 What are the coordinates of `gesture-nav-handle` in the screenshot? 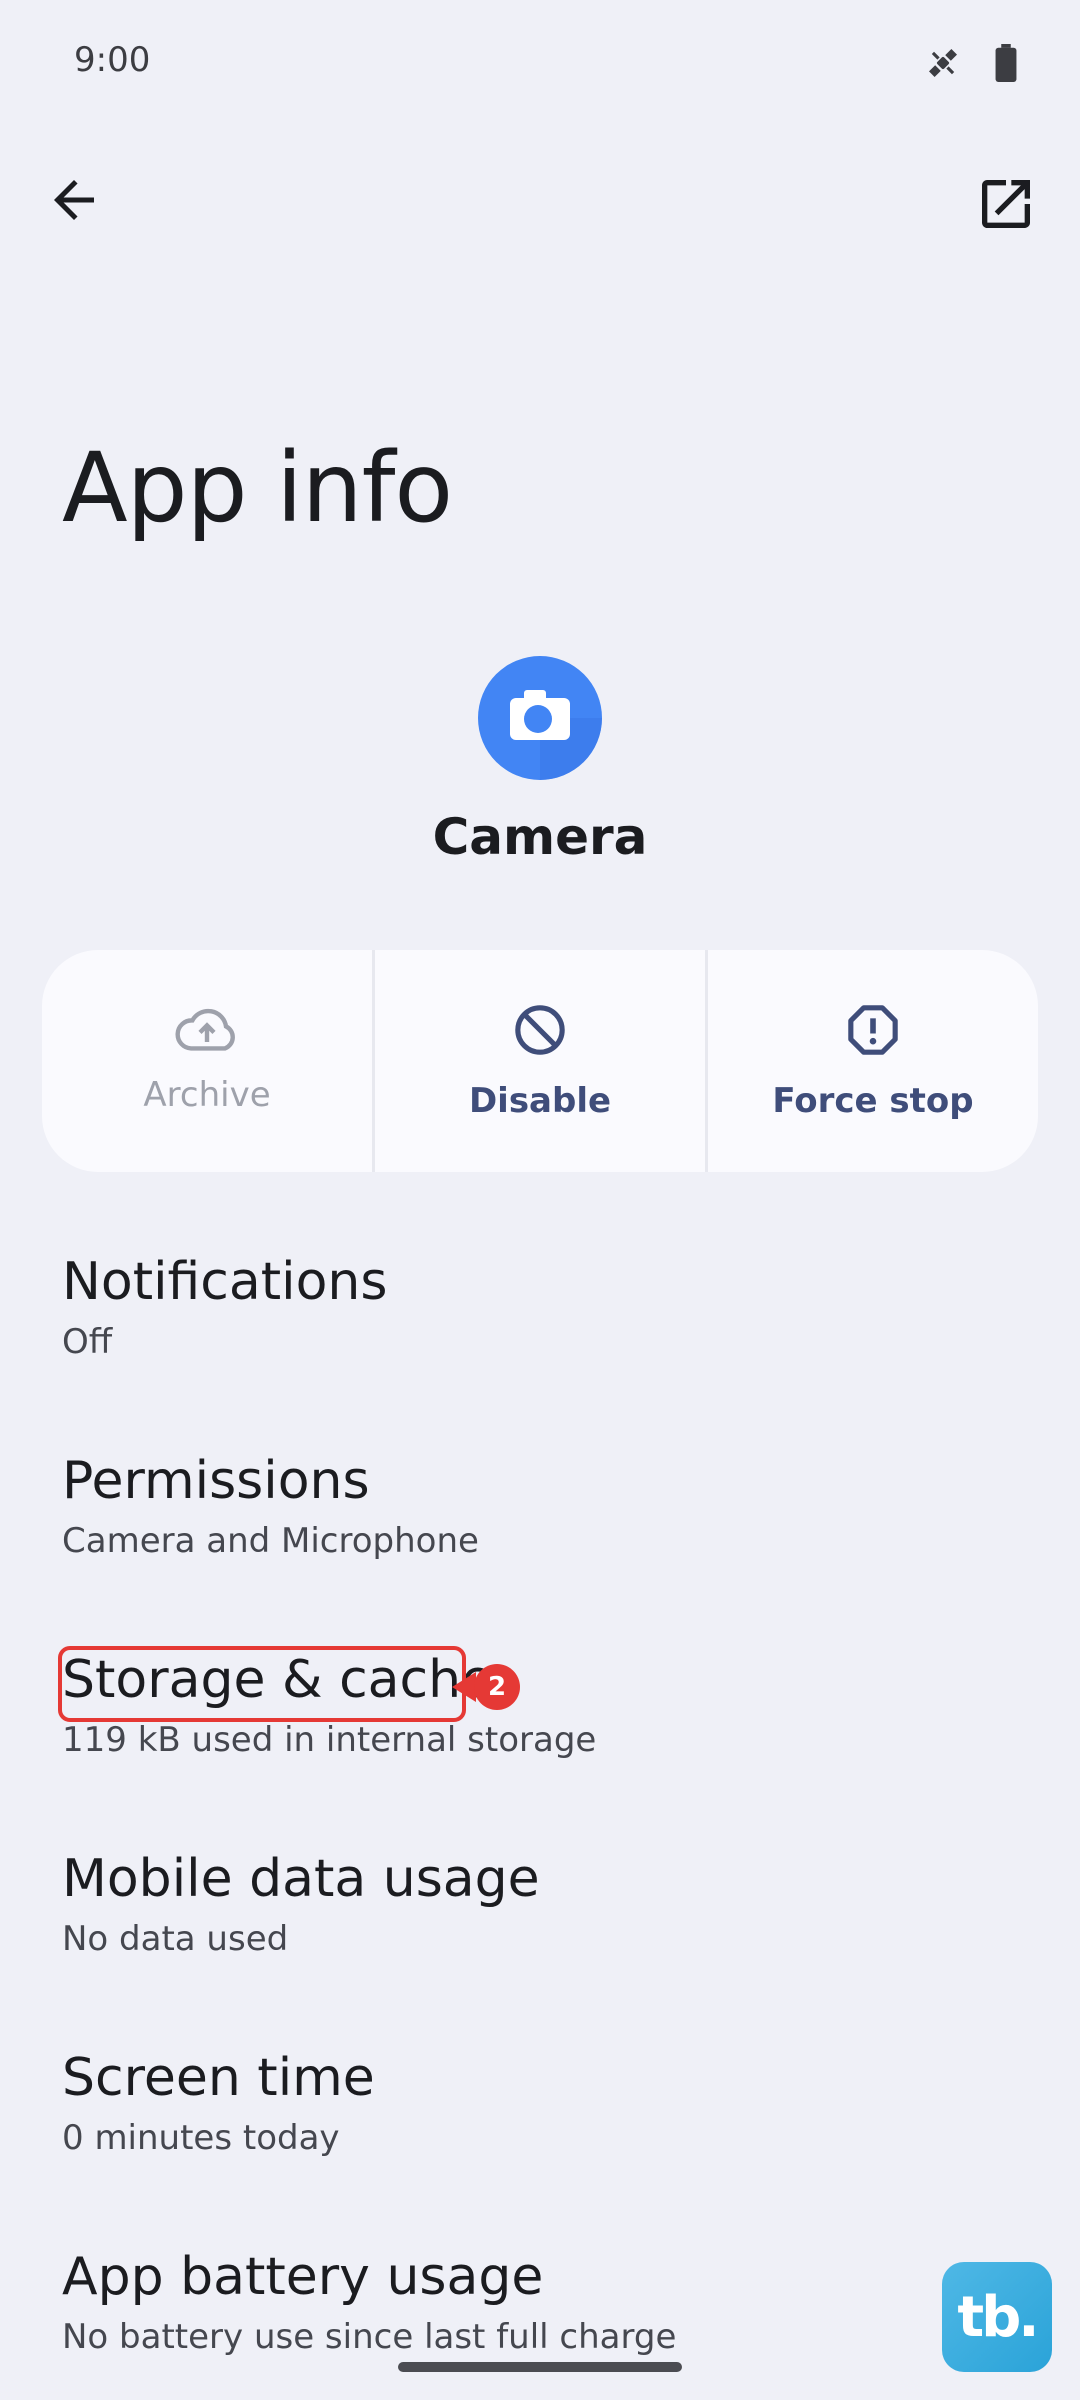 It's located at (540, 2367).